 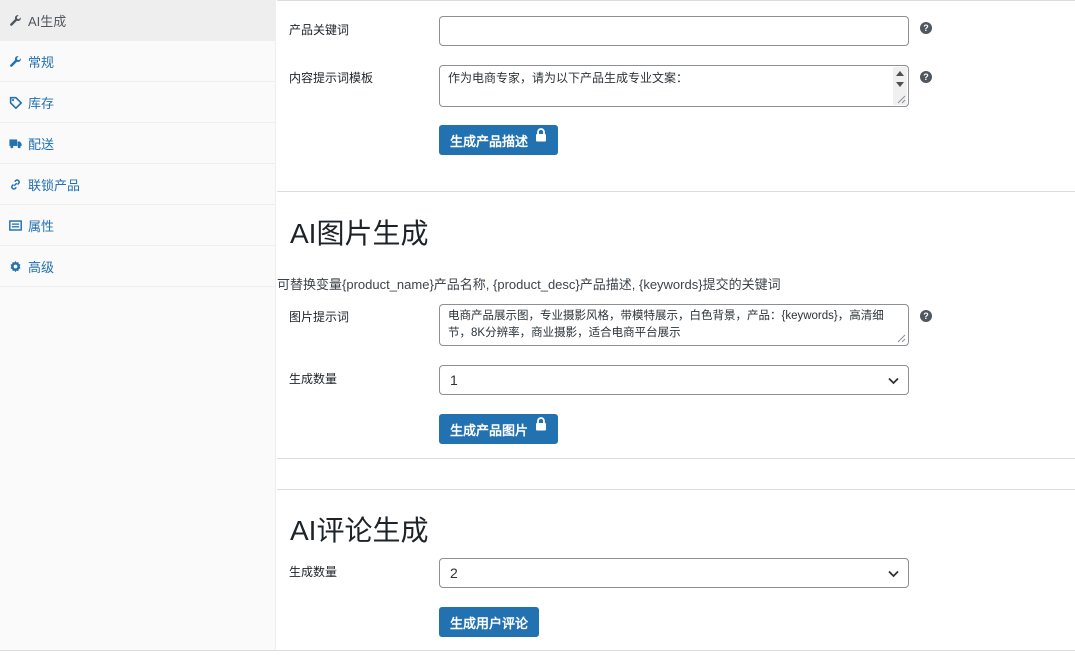 What do you see at coordinates (499, 429) in the screenshot?
I see `generate-image-button: 生成产品图片` at bounding box center [499, 429].